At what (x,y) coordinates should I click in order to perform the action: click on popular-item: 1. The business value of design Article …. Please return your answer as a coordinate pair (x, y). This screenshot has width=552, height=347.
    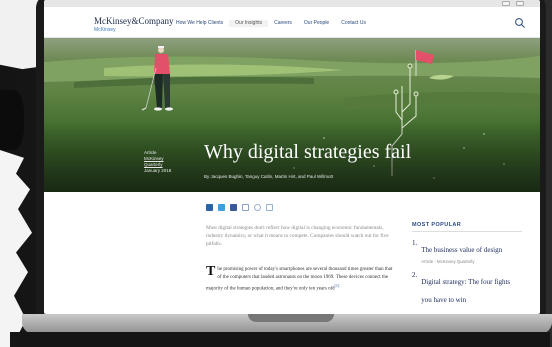
    Looking at the image, I should click on (467, 251).